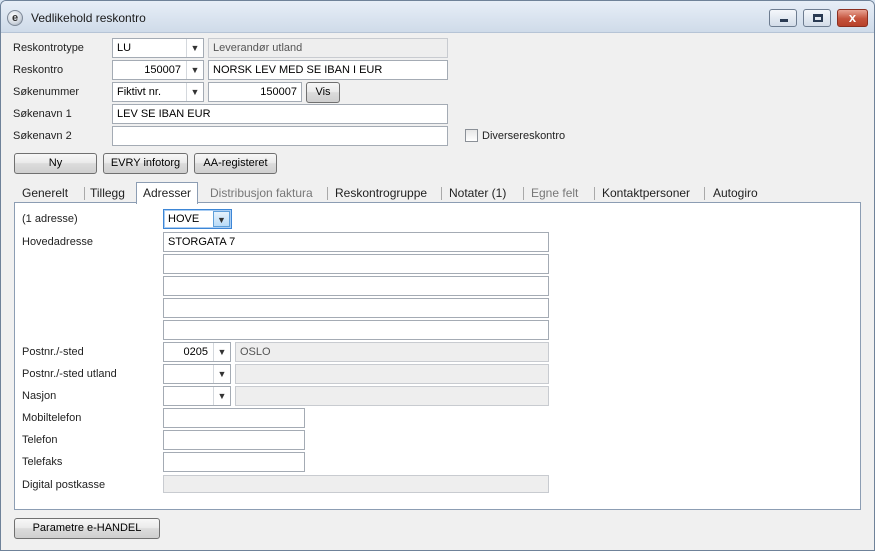 The width and height of the screenshot is (875, 551). I want to click on diversereskontro-label: Diversereskontro, so click(524, 136).